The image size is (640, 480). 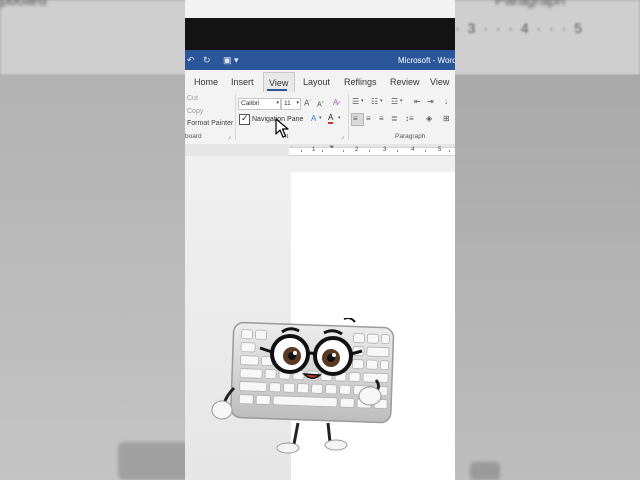 I want to click on indent-marker: ⏷, so click(x=332, y=148).